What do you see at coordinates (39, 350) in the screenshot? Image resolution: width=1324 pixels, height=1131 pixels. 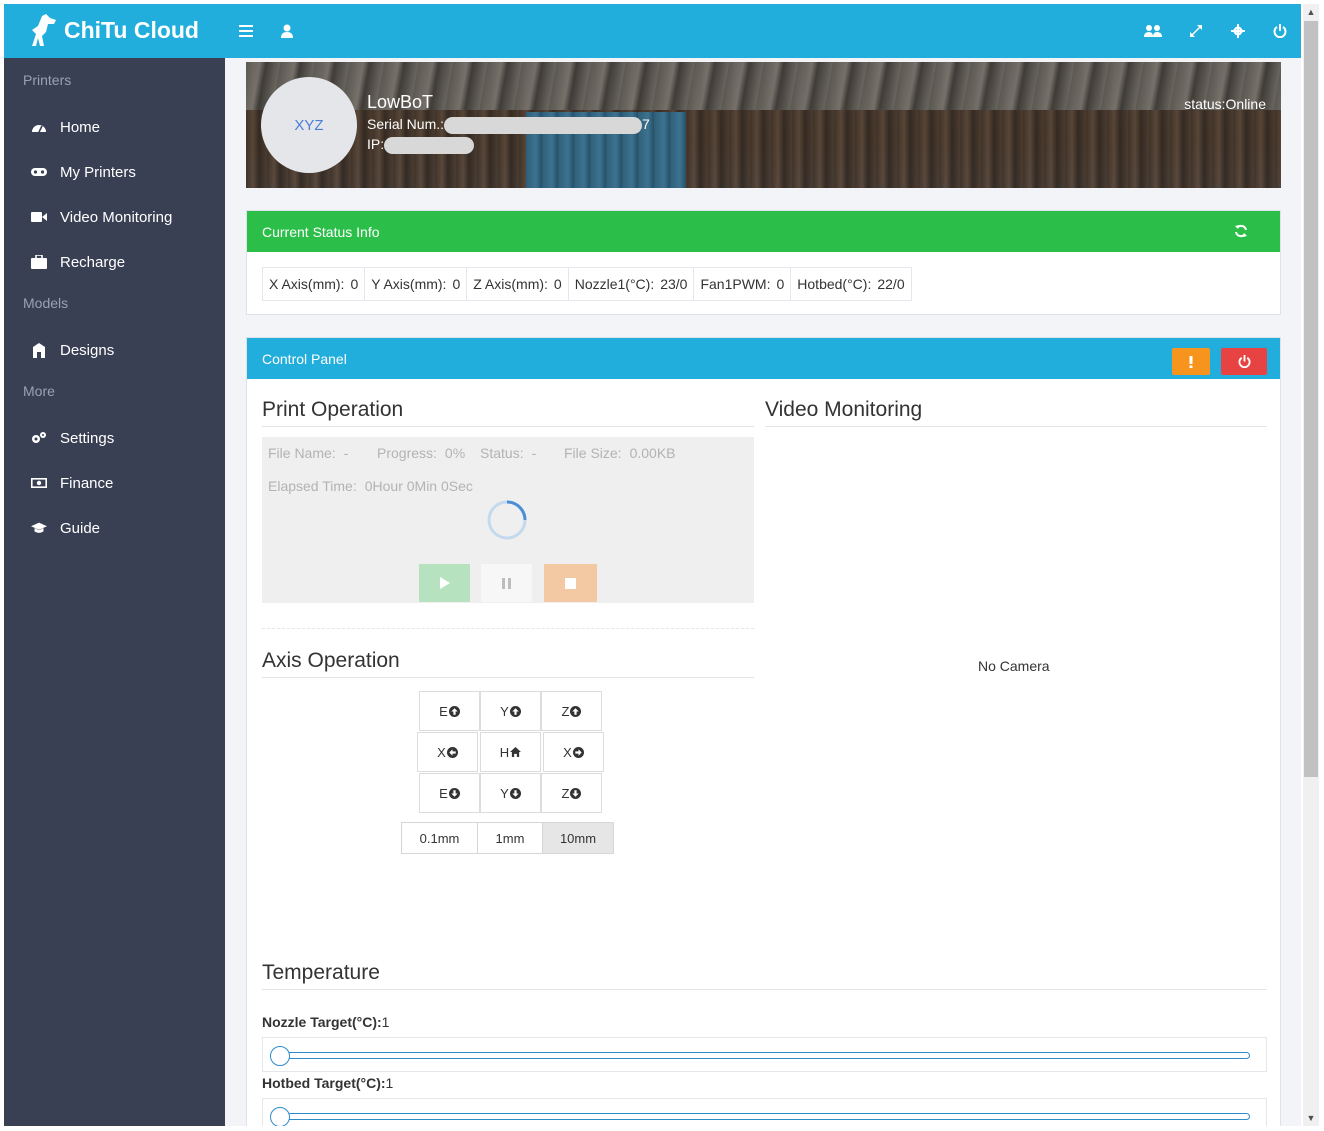 I see `cube-icon` at bounding box center [39, 350].